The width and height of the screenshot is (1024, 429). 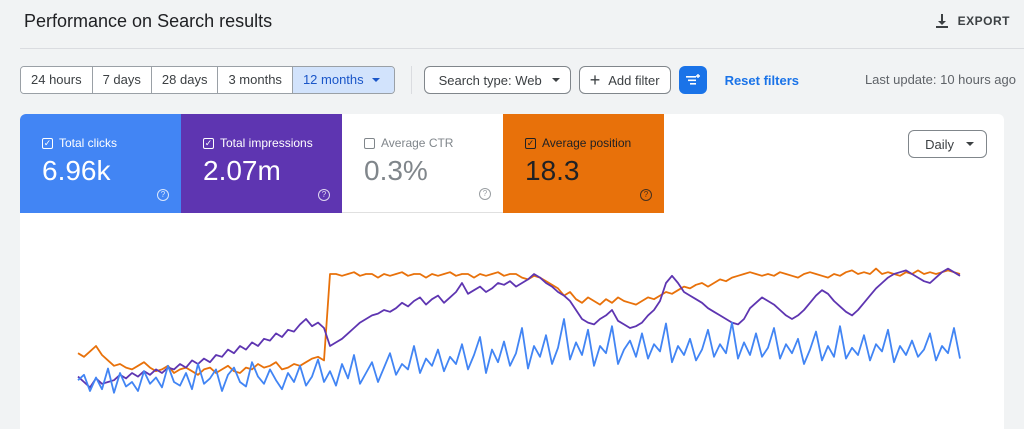 I want to click on metric-total-impressions: ✓ Total impressions 2.07m ?, so click(x=261, y=163).